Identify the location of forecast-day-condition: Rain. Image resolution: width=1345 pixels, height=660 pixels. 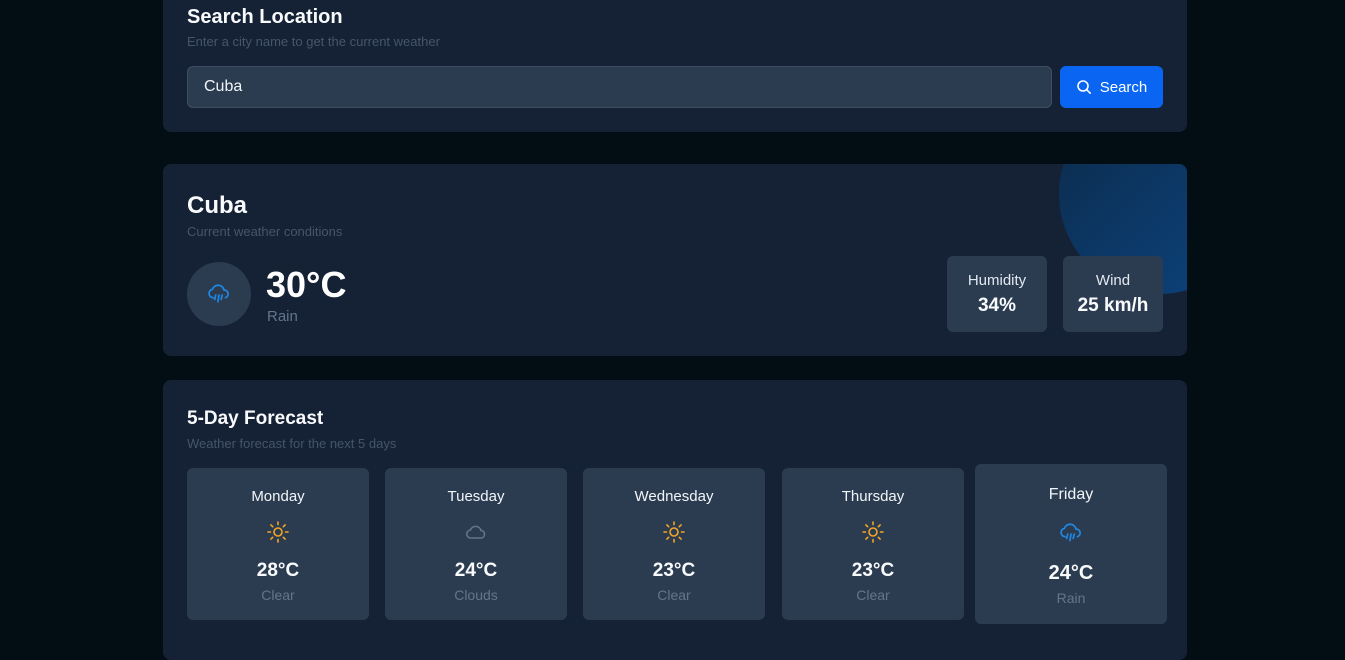
(1071, 598).